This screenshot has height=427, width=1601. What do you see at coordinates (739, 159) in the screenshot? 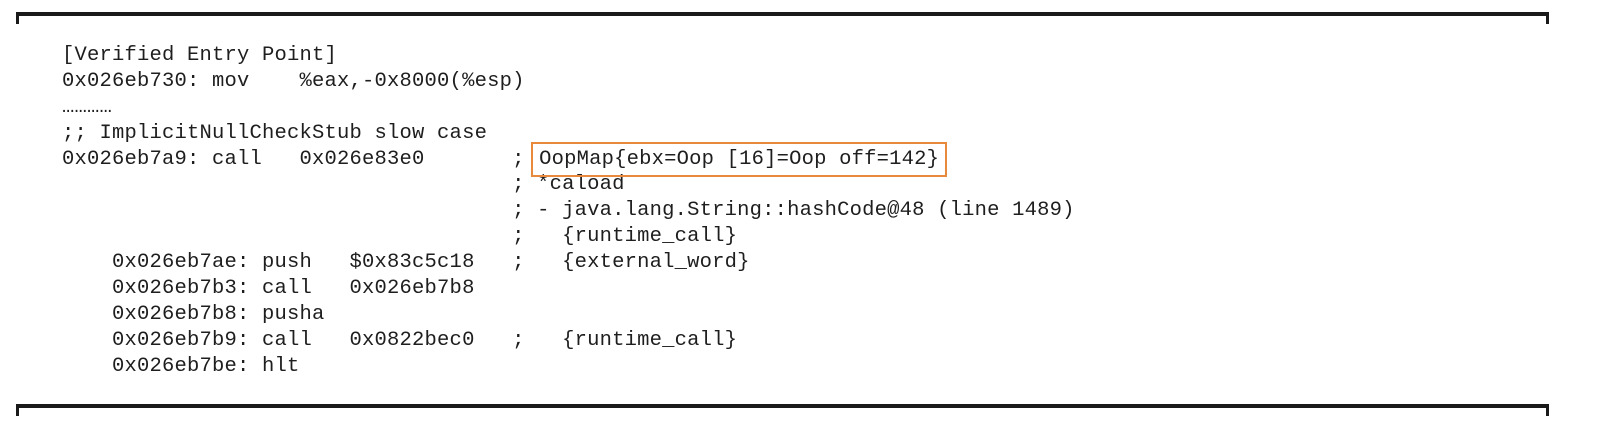
I see `oopmap-highlight: OopMap{ebx=Oop [16]=Oop off=142}` at bounding box center [739, 159].